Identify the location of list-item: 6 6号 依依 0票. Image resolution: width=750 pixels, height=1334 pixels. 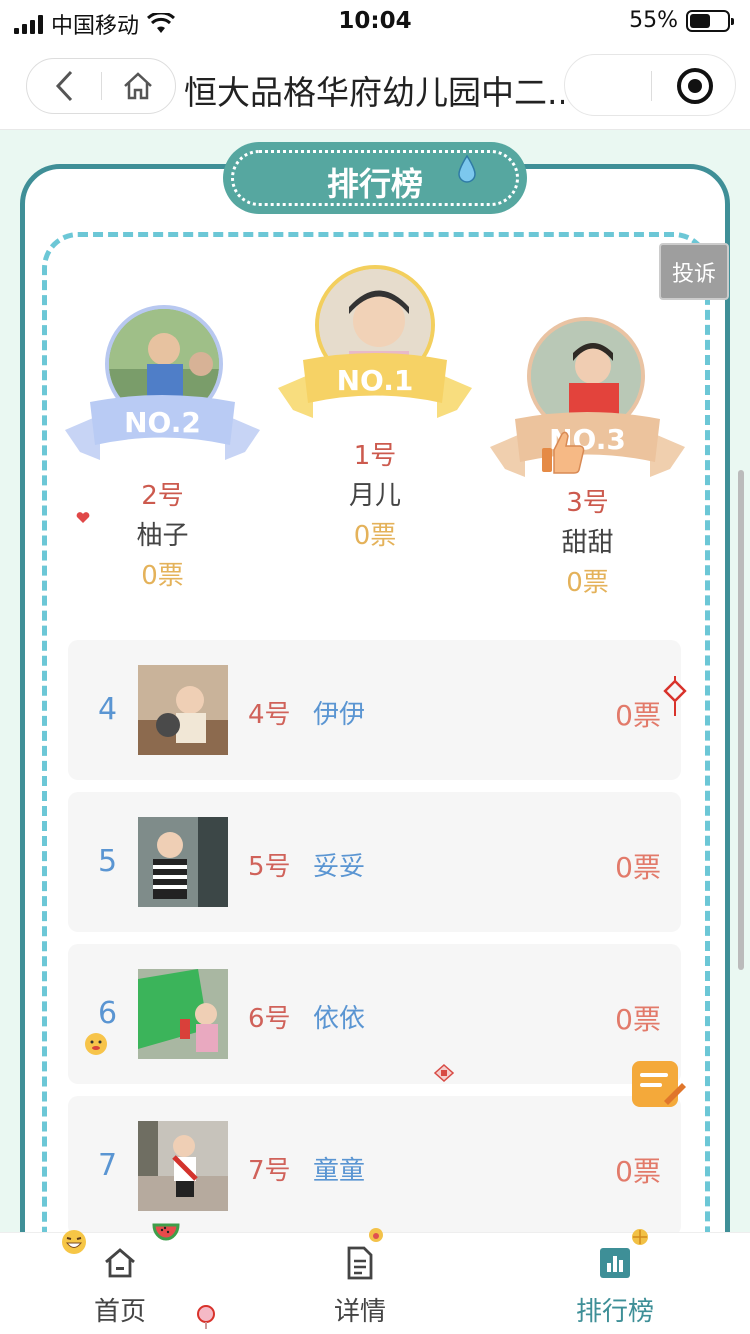
(374, 1014).